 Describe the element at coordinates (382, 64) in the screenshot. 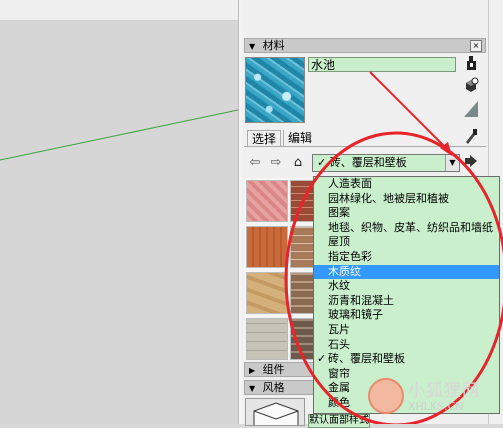

I see `material-name-field: 水池` at that location.